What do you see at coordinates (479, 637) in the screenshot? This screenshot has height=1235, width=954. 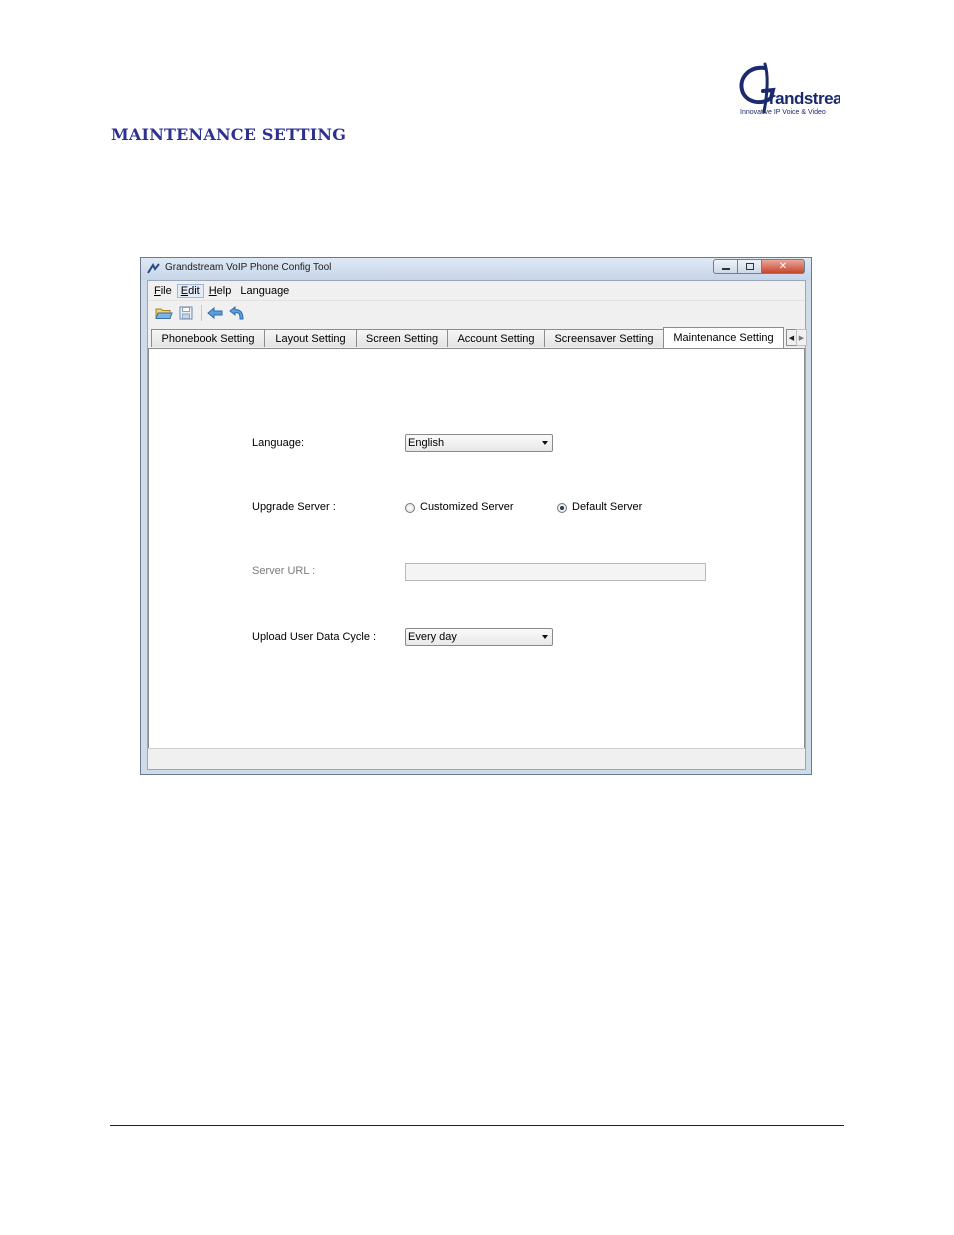 I see `upload-cycle-select: Every day` at bounding box center [479, 637].